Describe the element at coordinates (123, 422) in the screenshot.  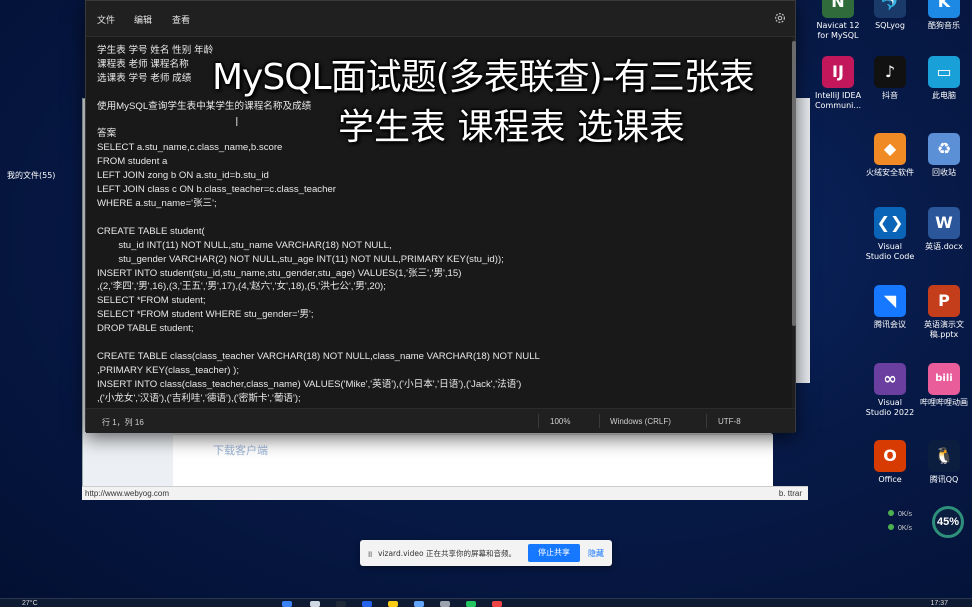
I see `cursor-position: 行 1，列 16` at that location.